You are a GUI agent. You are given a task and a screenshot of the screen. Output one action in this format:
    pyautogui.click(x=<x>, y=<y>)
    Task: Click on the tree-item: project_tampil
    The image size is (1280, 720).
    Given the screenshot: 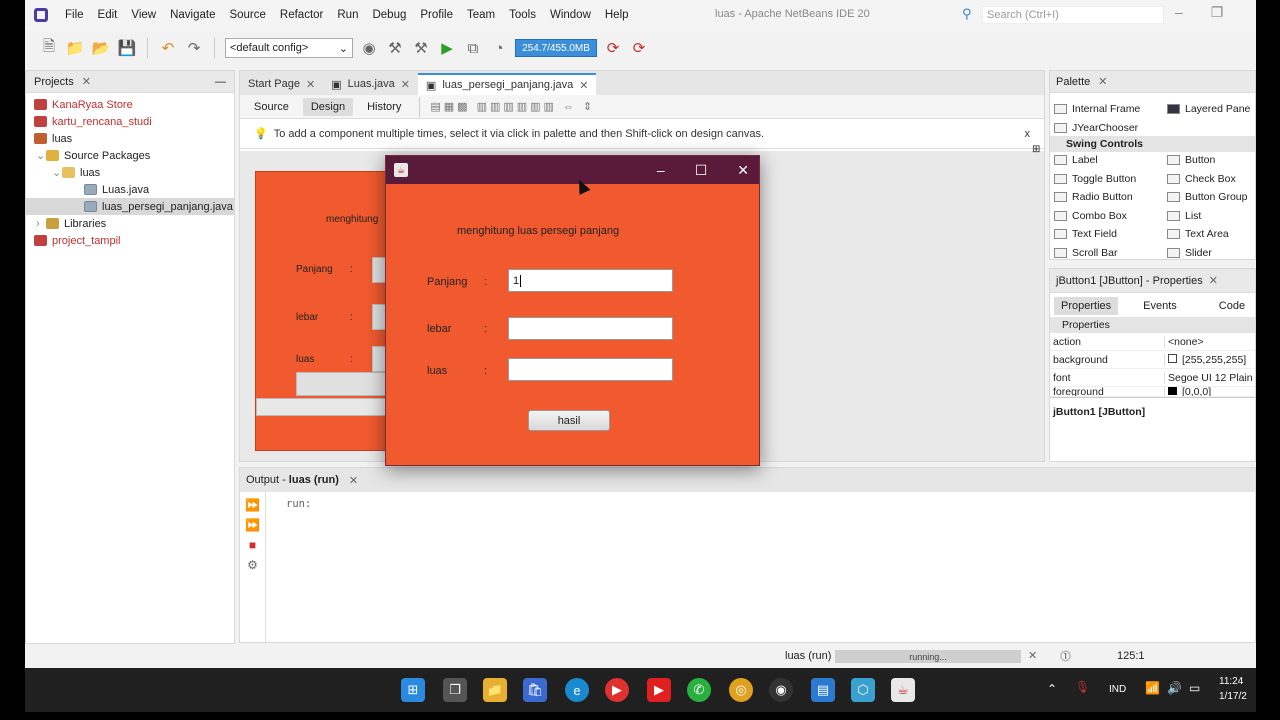 What is the action you would take?
    pyautogui.click(x=130, y=240)
    